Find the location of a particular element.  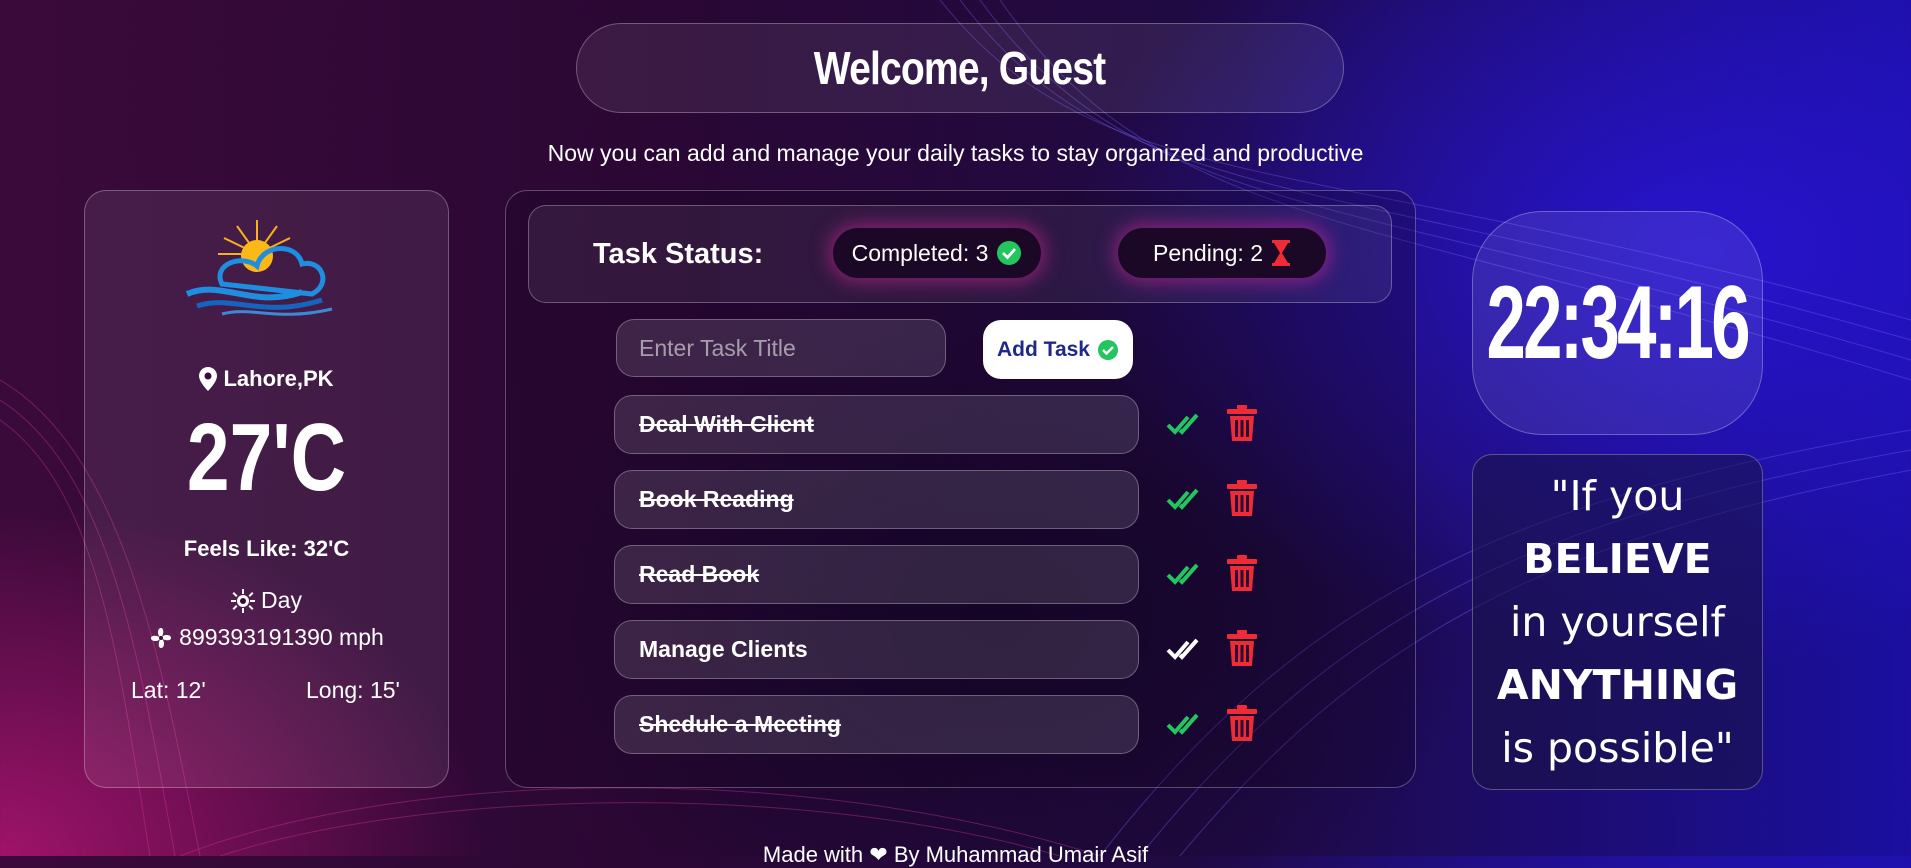

temperature: 27'C is located at coordinates (266, 457).